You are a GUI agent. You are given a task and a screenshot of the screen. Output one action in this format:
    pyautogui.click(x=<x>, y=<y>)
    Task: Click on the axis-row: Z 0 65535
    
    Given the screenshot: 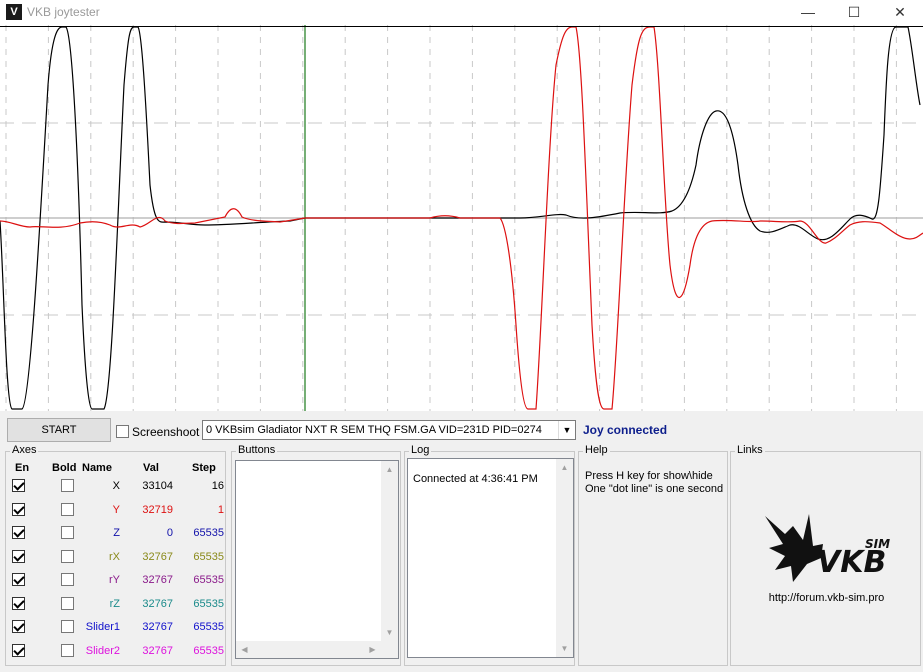 What is the action you would take?
    pyautogui.click(x=116, y=534)
    